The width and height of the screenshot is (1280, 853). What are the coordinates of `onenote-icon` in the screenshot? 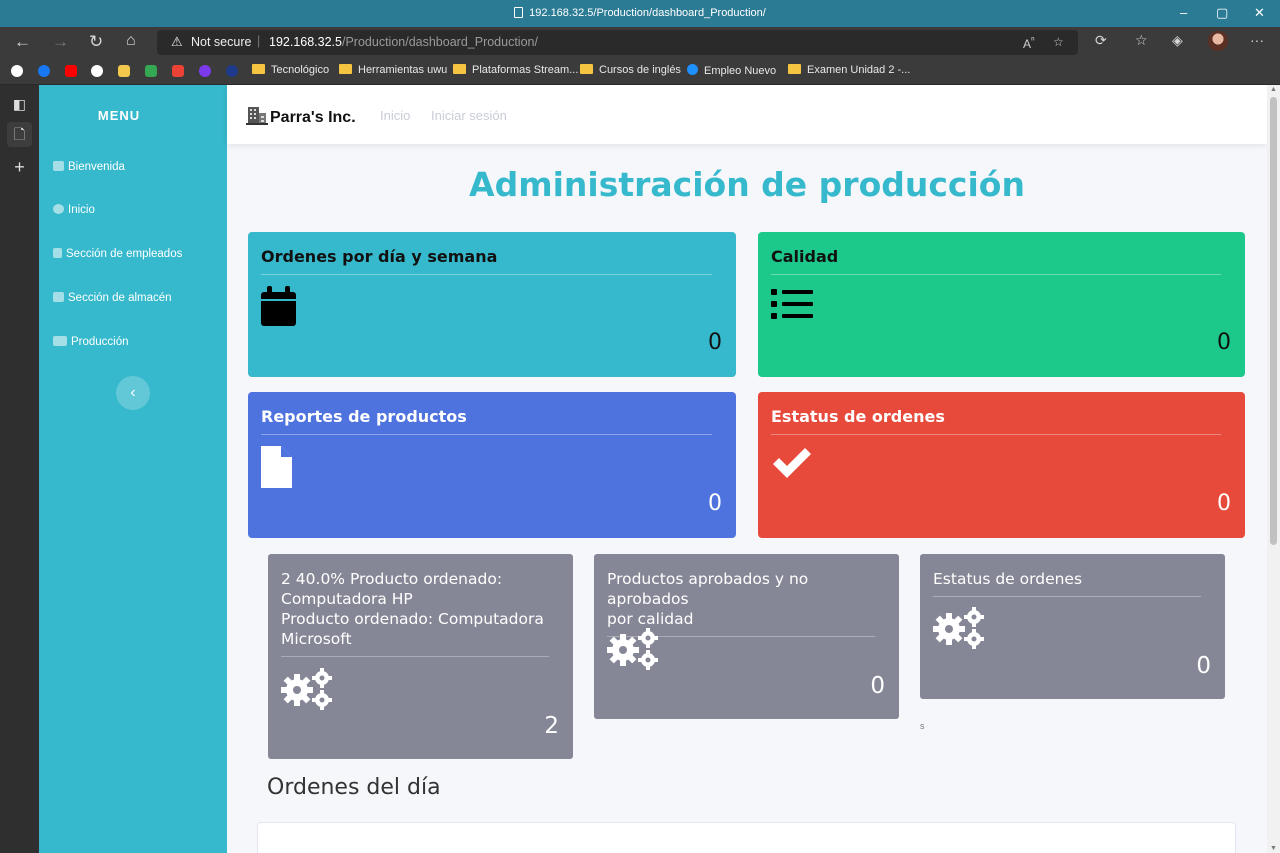 It's located at (205, 71).